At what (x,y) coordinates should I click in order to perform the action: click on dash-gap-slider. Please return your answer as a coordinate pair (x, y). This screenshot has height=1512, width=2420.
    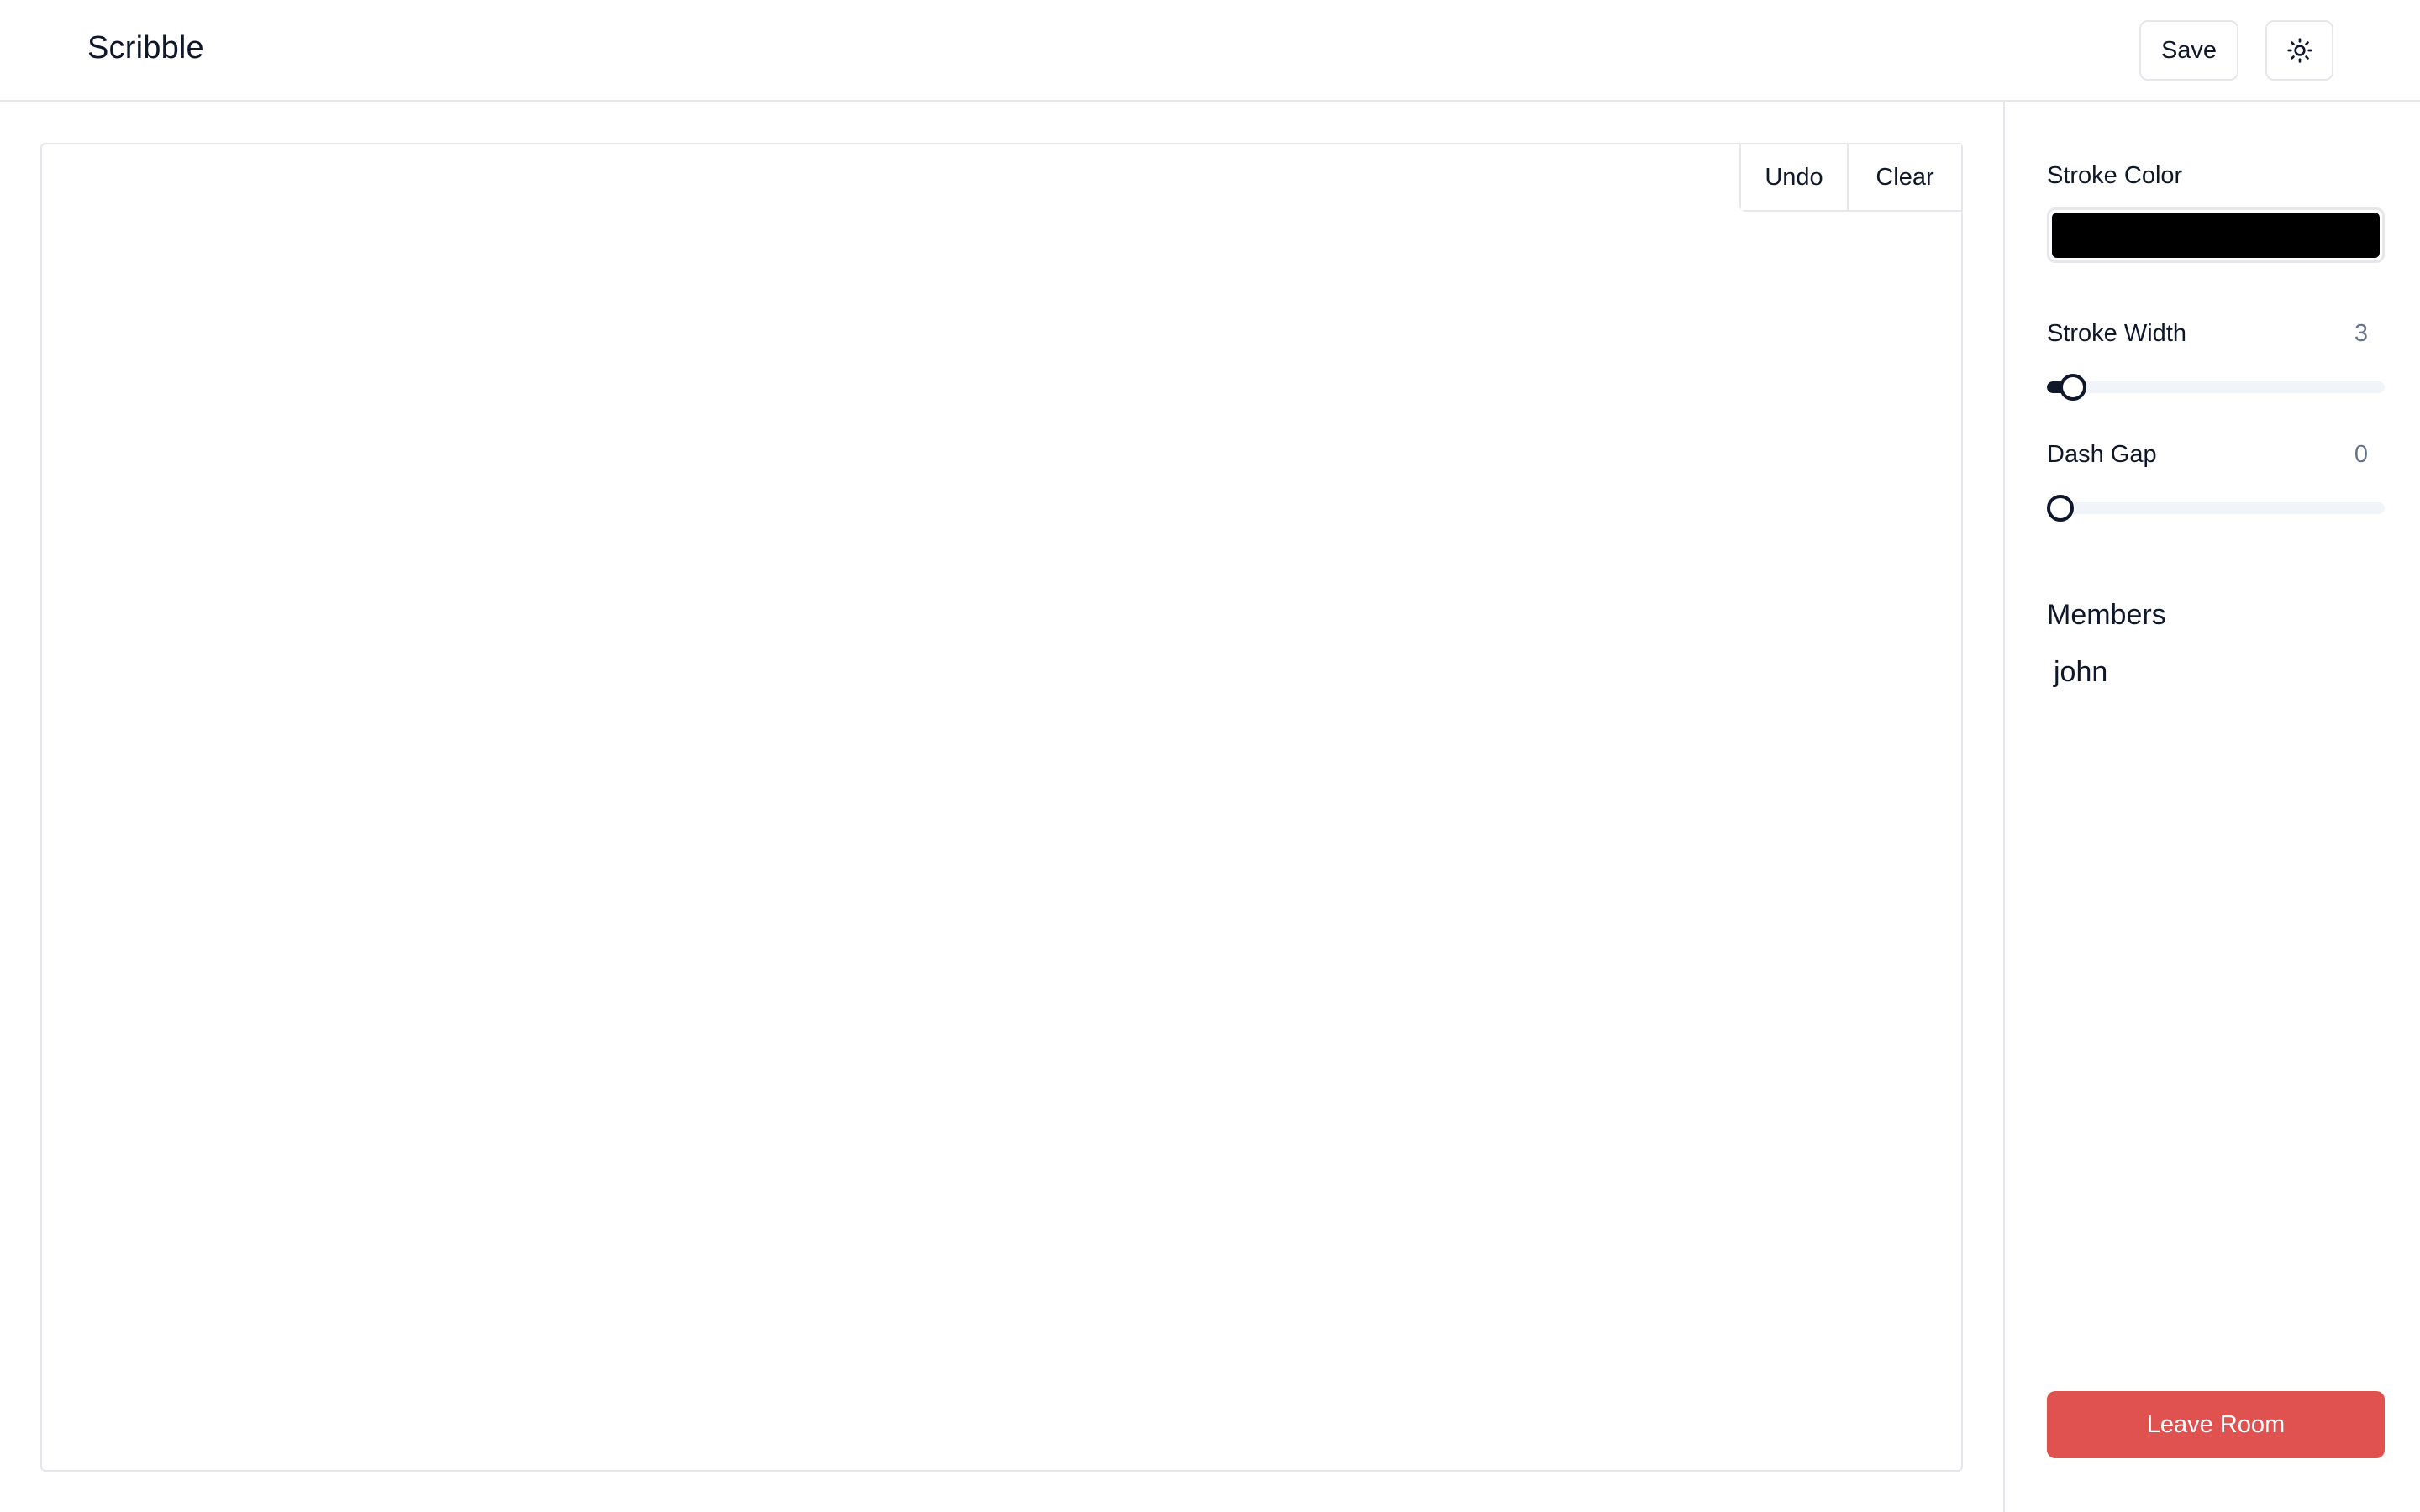
    Looking at the image, I should click on (2216, 508).